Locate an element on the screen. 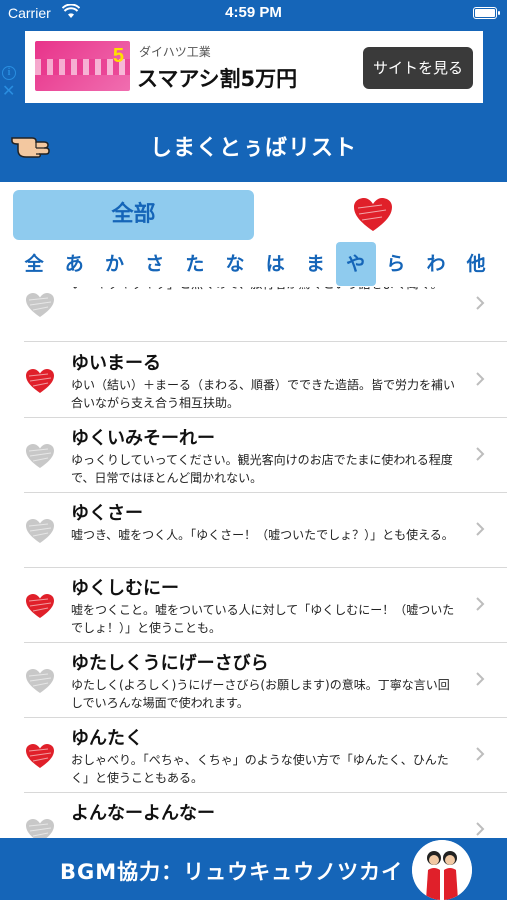  kana-tab: さ is located at coordinates (155, 264).